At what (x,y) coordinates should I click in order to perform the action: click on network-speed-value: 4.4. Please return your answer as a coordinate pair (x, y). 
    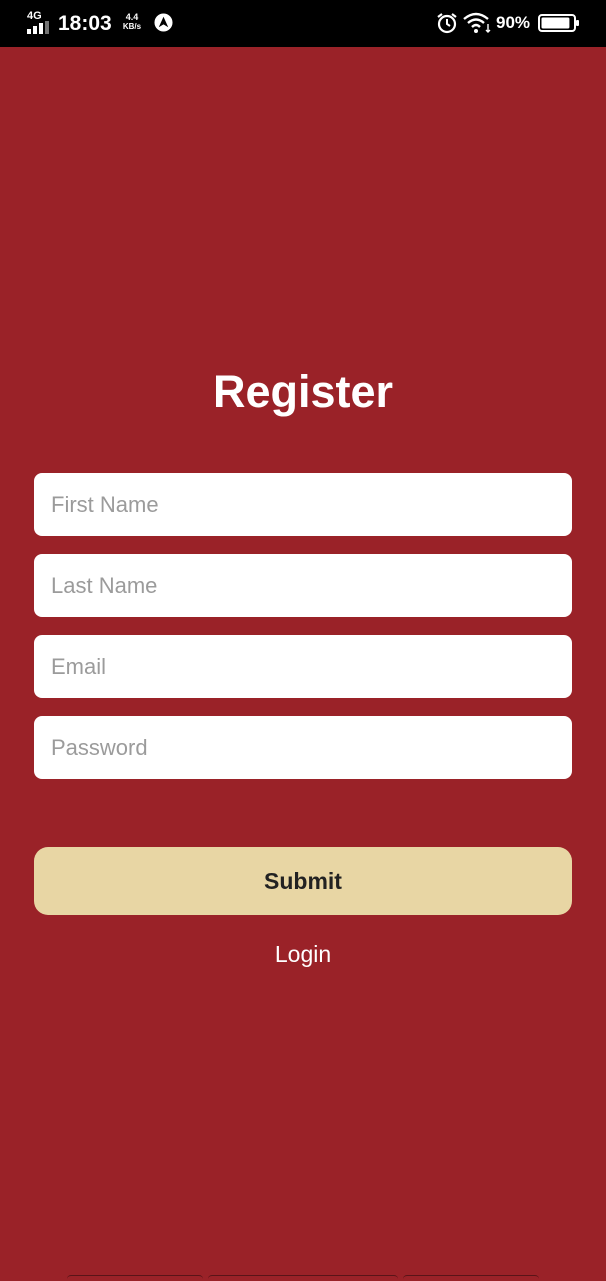
    Looking at the image, I should click on (132, 17).